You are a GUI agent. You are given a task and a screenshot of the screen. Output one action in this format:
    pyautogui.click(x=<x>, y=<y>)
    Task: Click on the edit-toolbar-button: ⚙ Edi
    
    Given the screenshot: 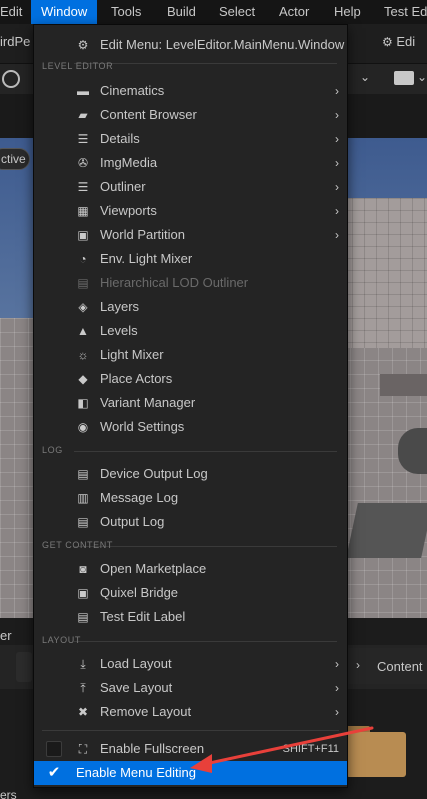 What is the action you would take?
    pyautogui.click(x=398, y=41)
    